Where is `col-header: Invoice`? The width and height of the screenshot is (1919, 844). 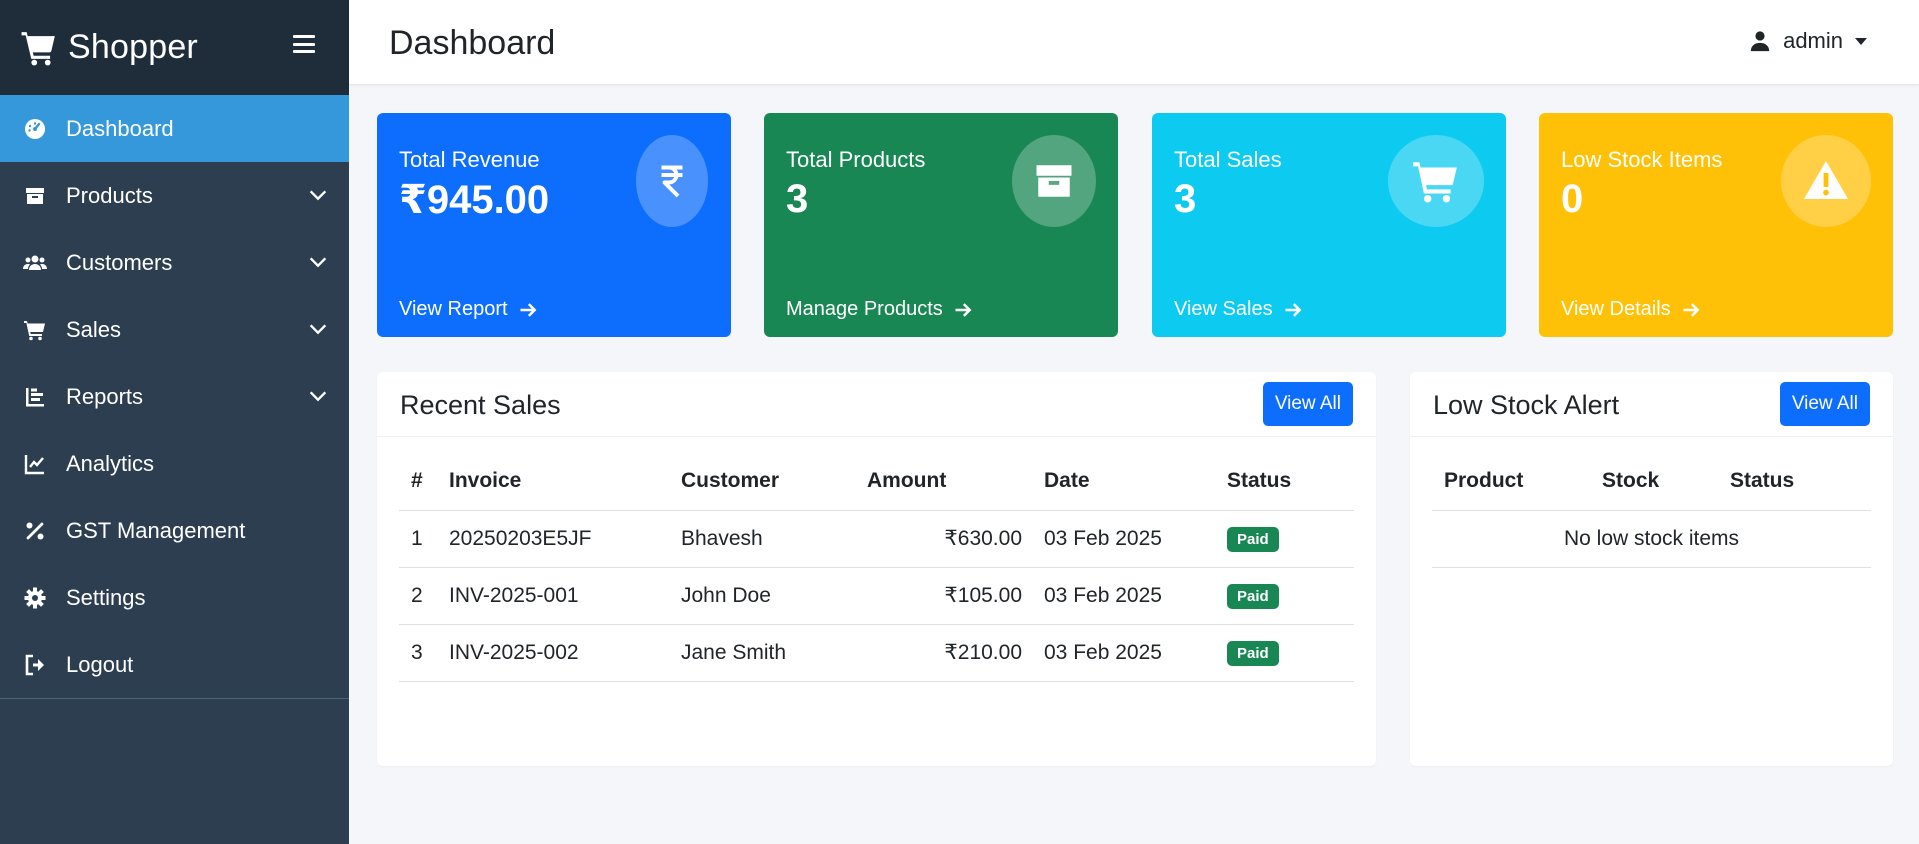
col-header: Invoice is located at coordinates (565, 481).